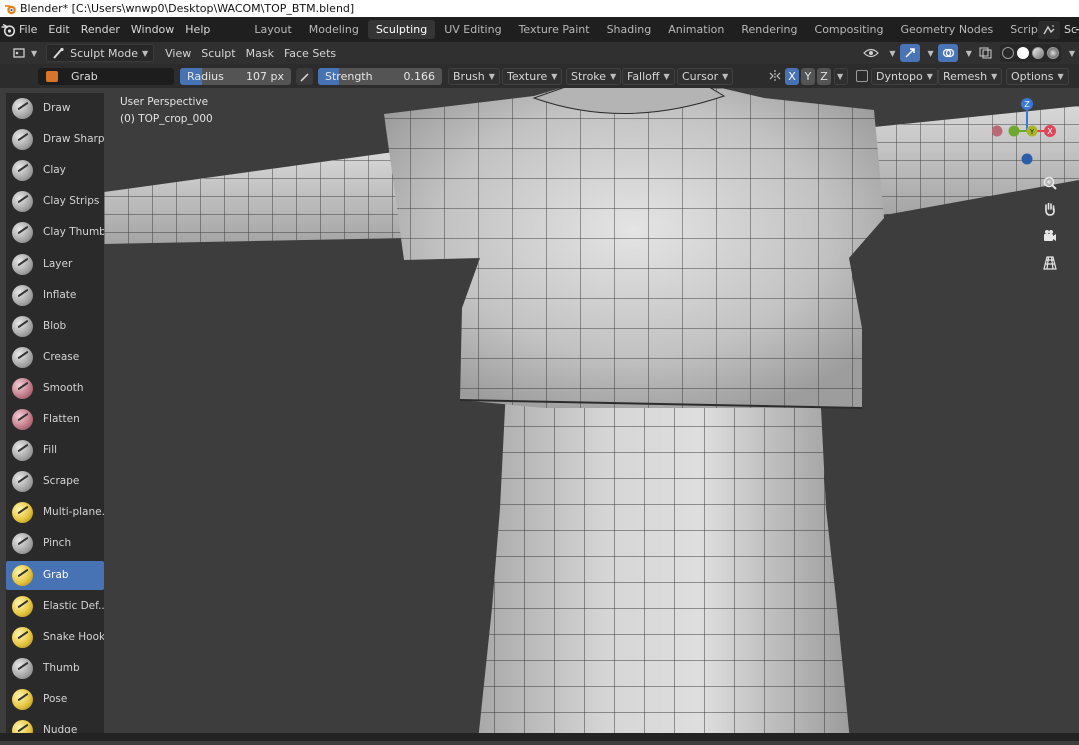 The width and height of the screenshot is (1079, 745). I want to click on axis-z-toggle: Z, so click(824, 76).